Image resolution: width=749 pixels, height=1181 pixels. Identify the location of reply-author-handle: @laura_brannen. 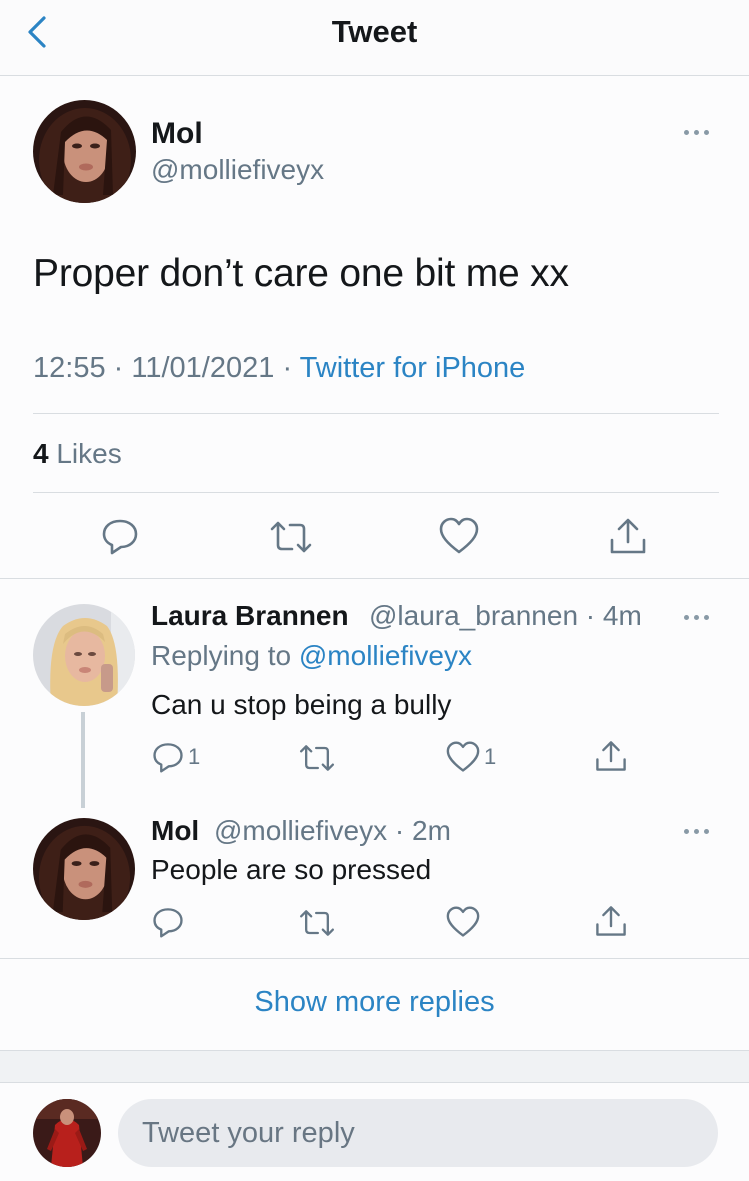
(474, 615).